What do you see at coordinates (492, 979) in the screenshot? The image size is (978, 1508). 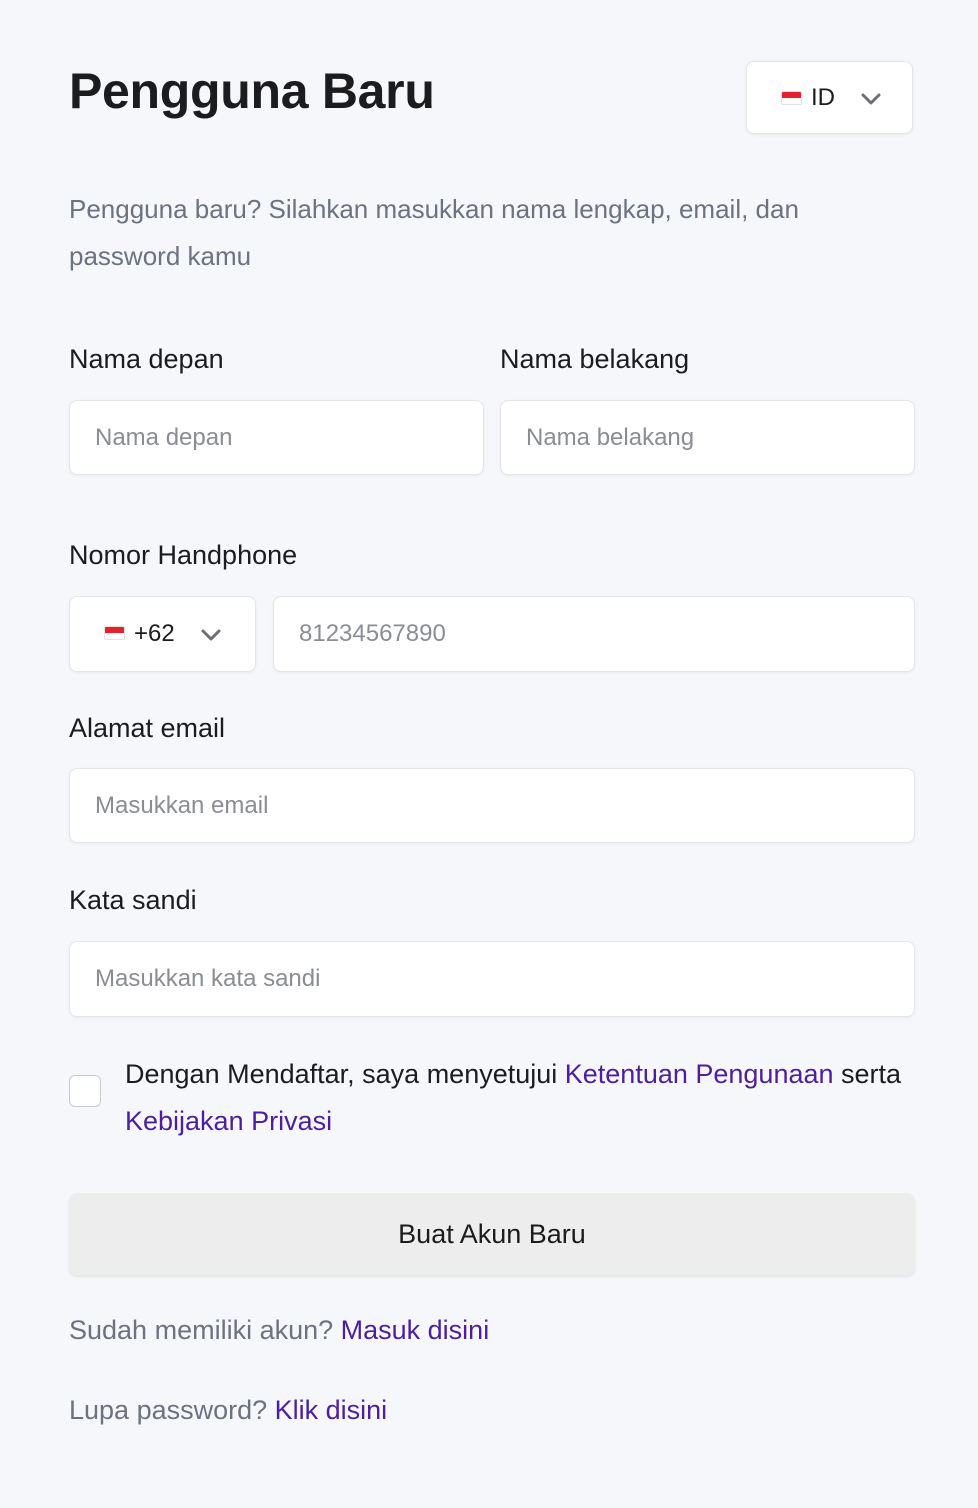 I see `password-input` at bounding box center [492, 979].